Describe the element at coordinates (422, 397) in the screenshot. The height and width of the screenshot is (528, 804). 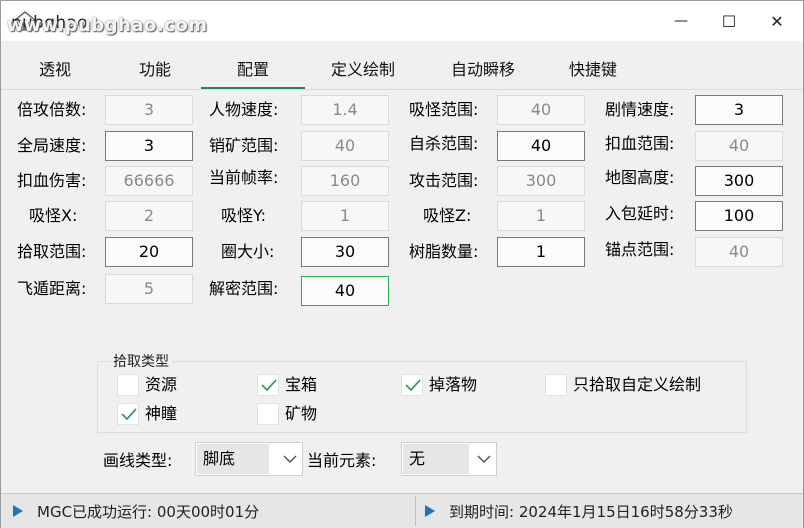
I see `pickup-type-group` at that location.